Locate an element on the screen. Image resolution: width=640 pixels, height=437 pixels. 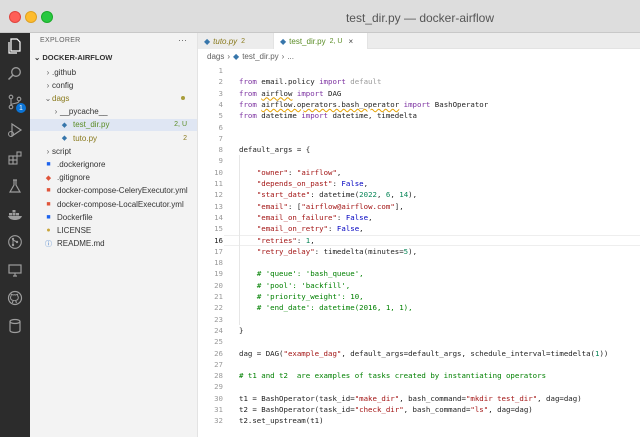
explorer-header: EXPLORER is located at coordinates (60, 40).